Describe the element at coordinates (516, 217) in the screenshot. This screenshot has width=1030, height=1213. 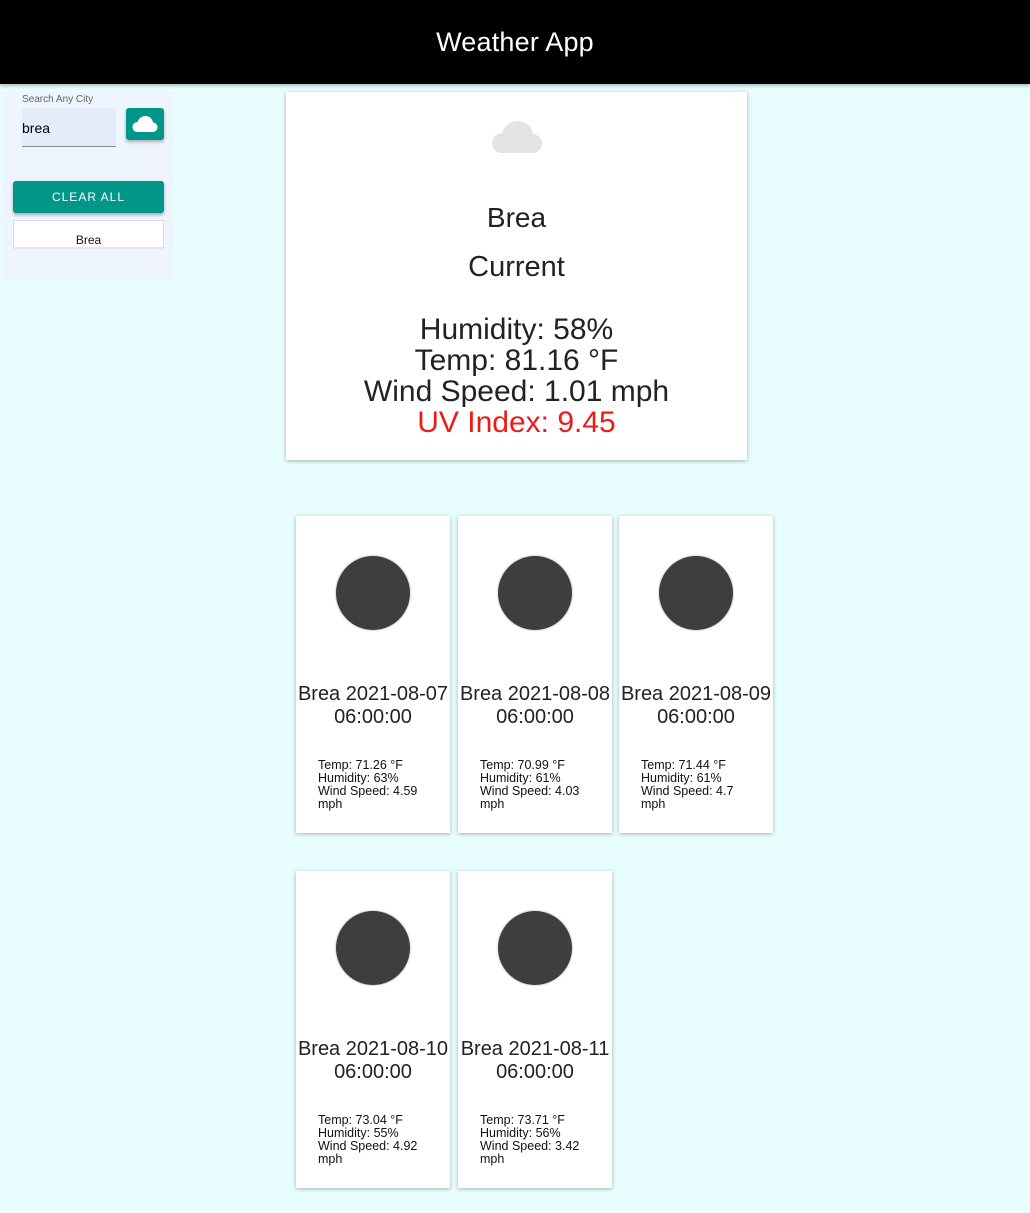
I see `current-city: Brea` at that location.